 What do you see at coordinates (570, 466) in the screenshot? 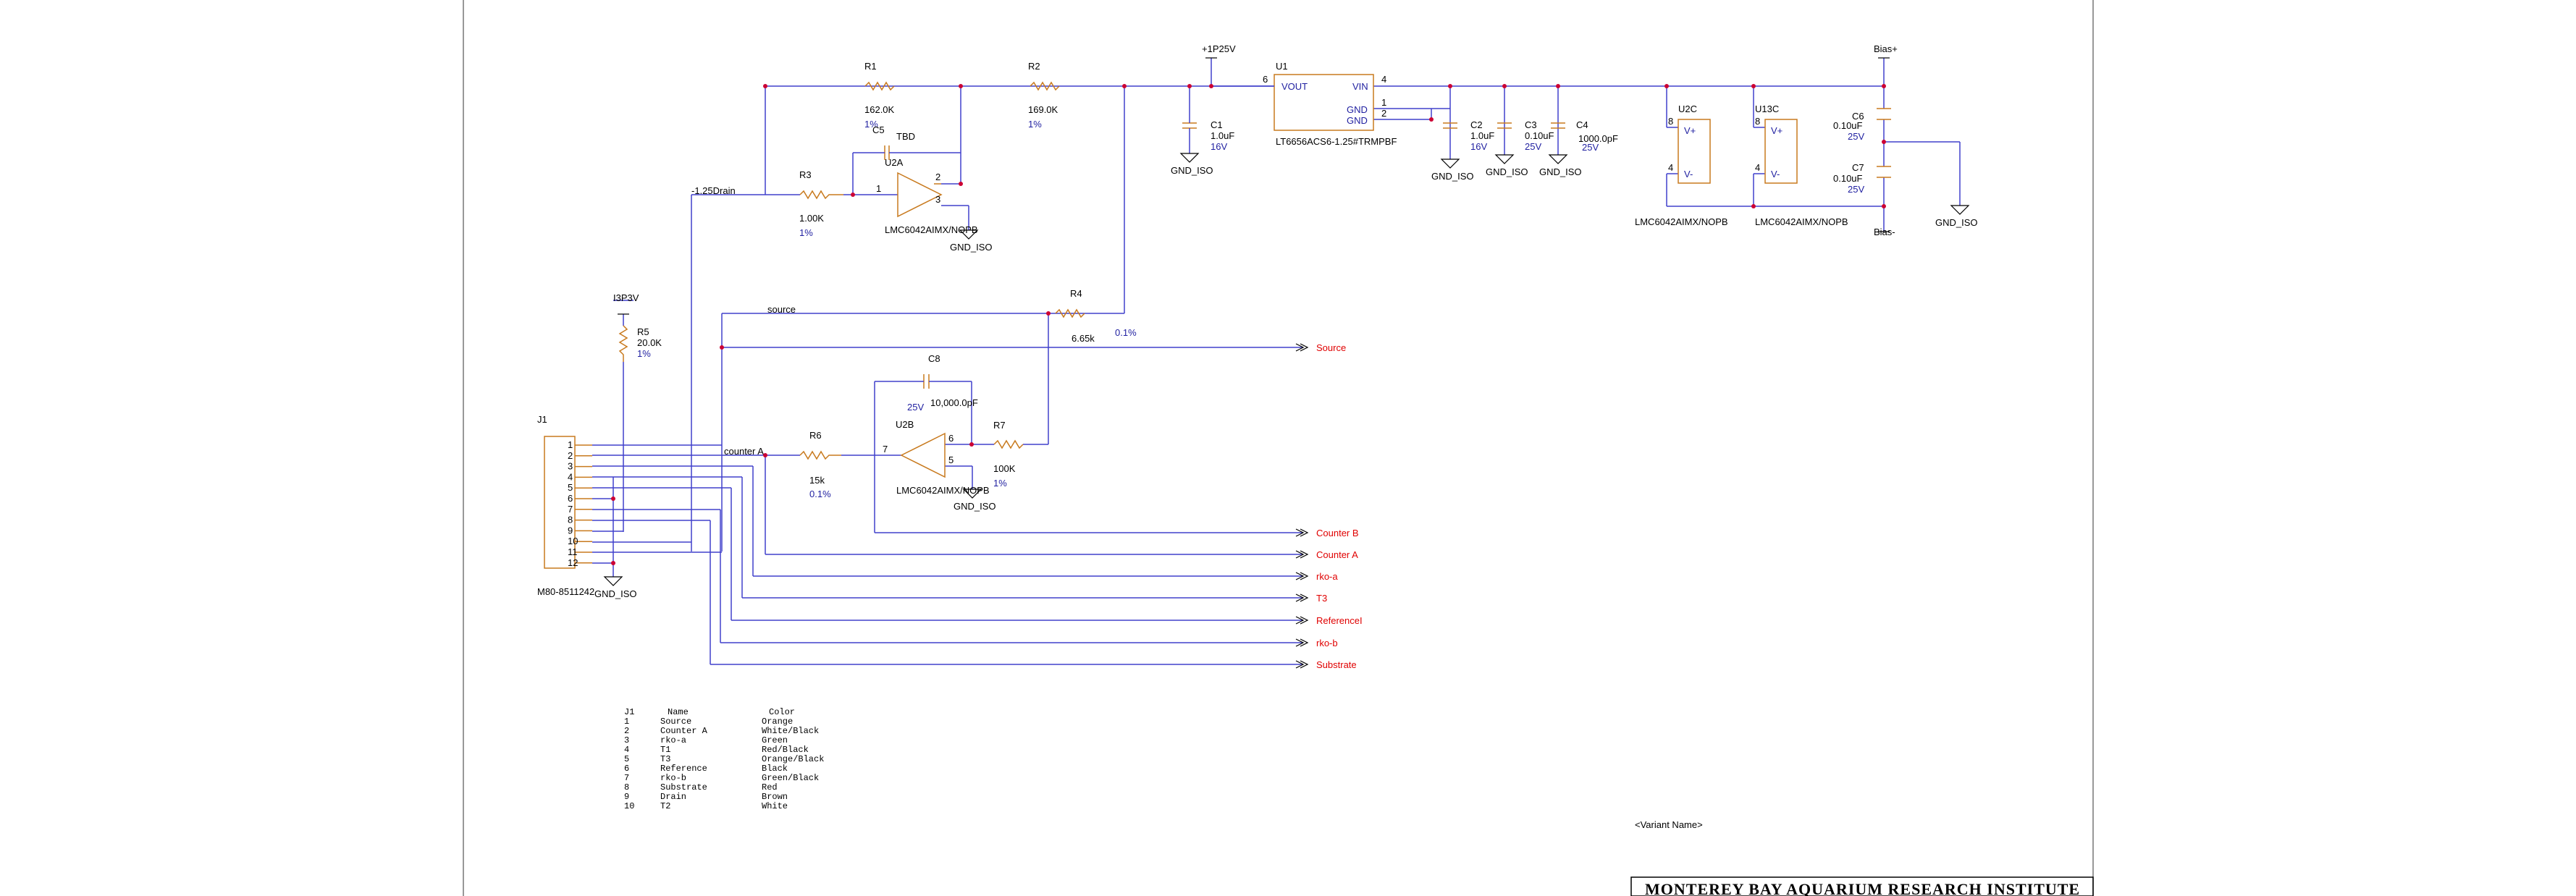
I see `j1-pin-label: 3` at bounding box center [570, 466].